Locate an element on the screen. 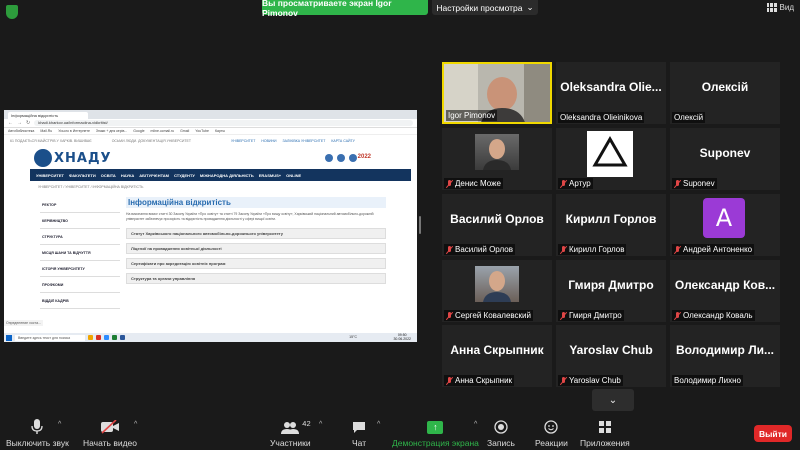 This screenshot has height=450, width=800. zoom-icon is located at coordinates (106, 337).